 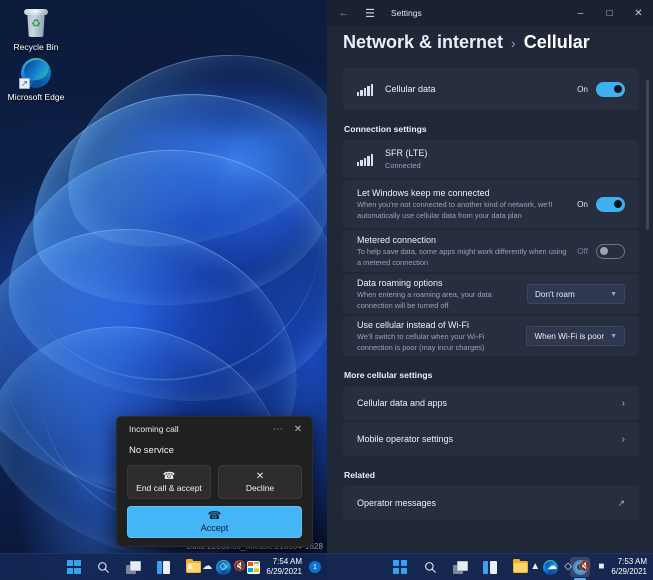 I want to click on ellipsis-icon: ⋯, so click(x=278, y=429).